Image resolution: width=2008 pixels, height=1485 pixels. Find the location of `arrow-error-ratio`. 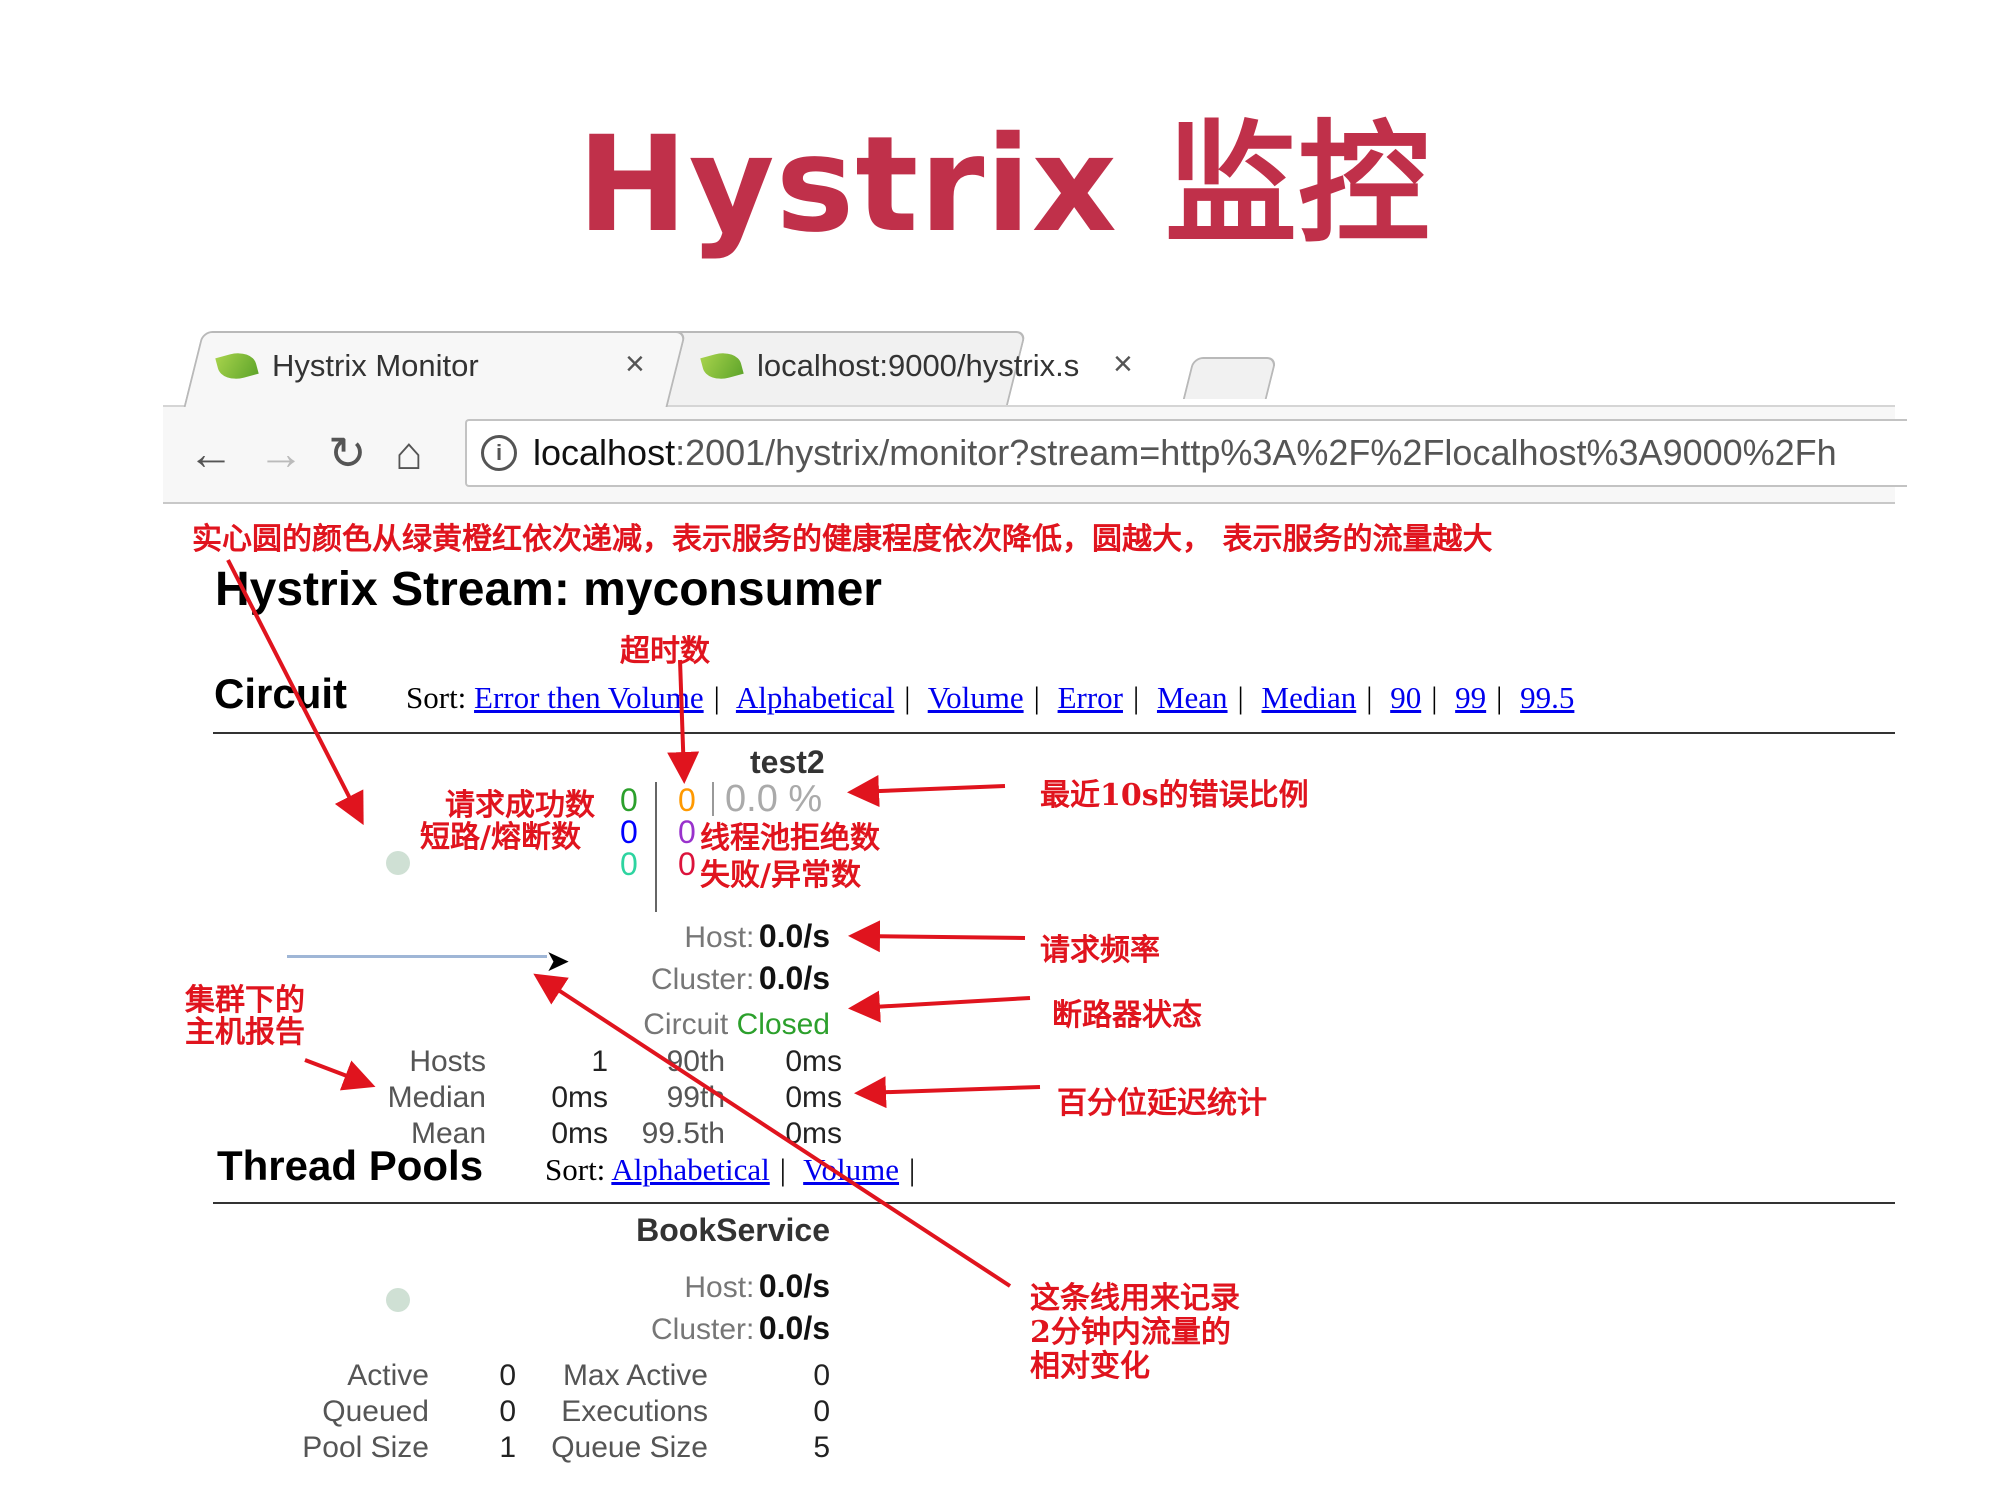

arrow-error-ratio is located at coordinates (926, 791).